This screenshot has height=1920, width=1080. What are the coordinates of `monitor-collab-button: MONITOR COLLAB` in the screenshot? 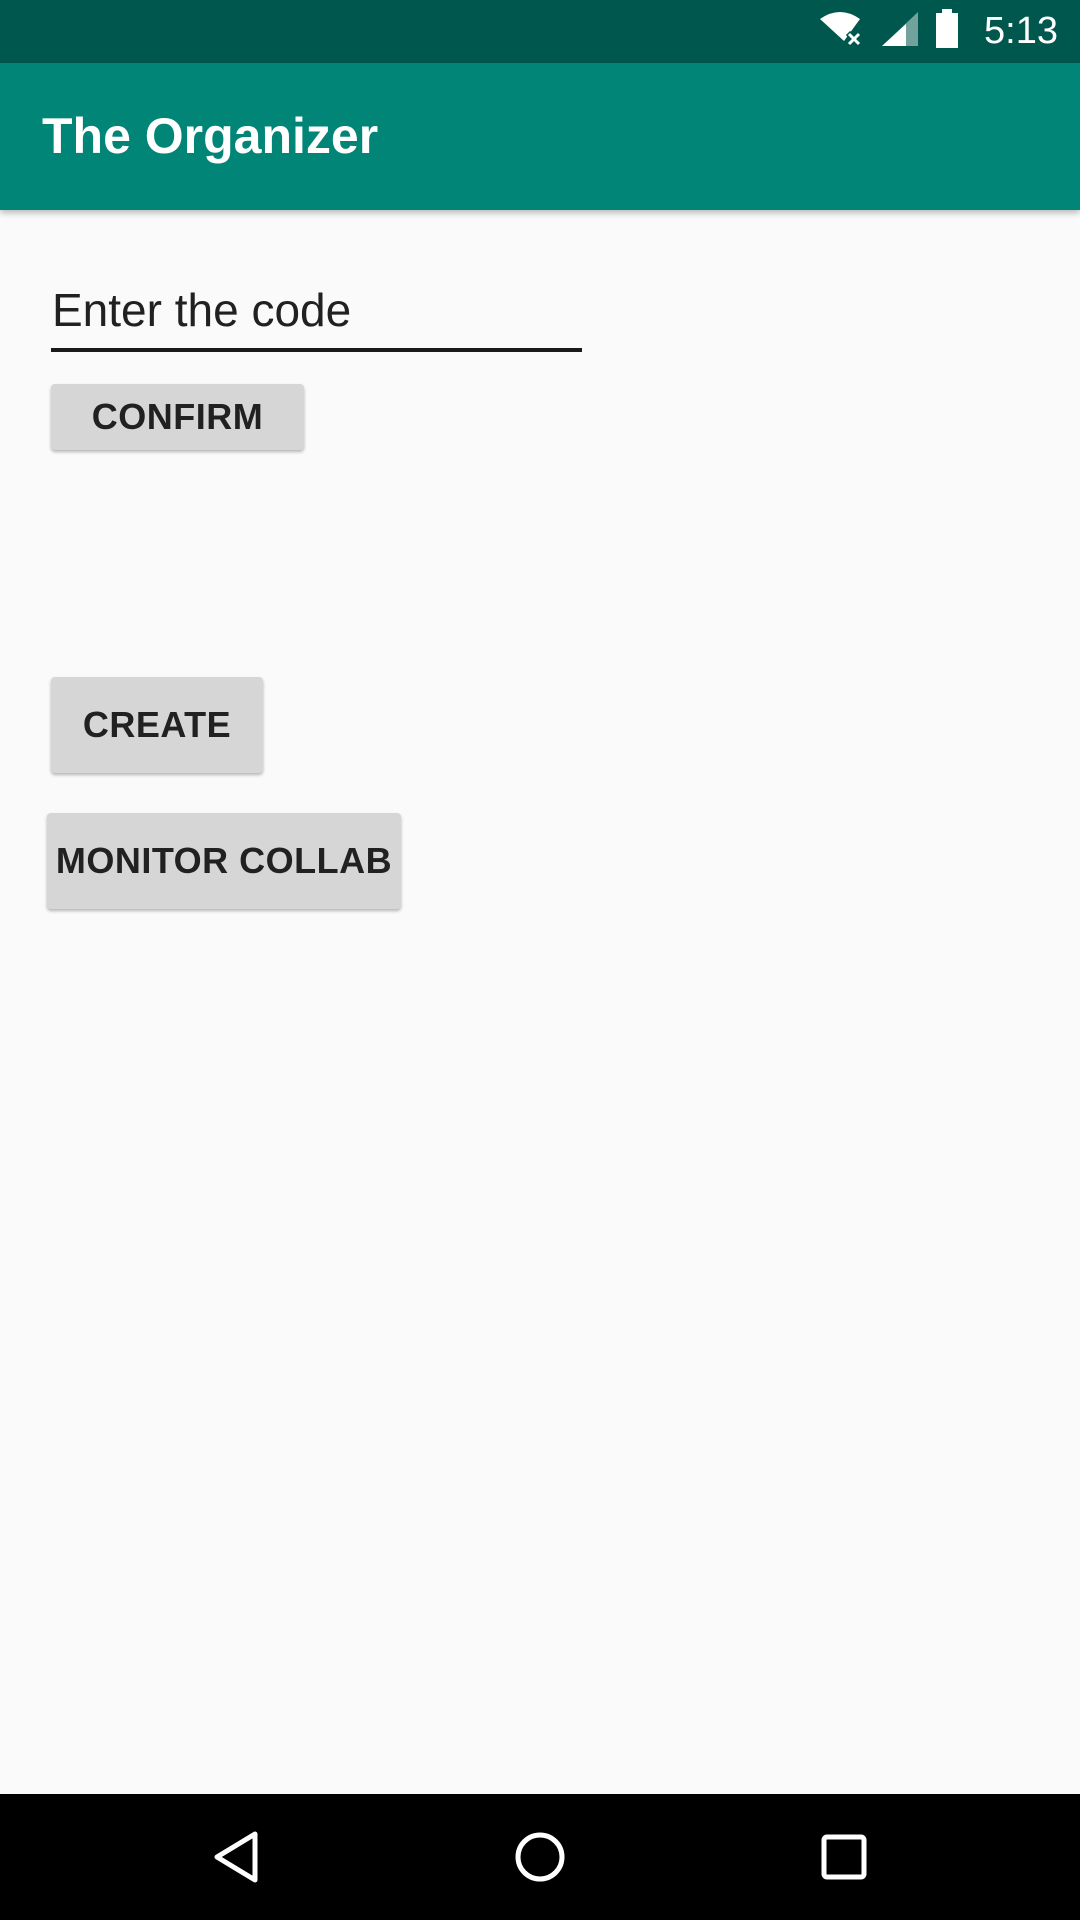 It's located at (224, 861).